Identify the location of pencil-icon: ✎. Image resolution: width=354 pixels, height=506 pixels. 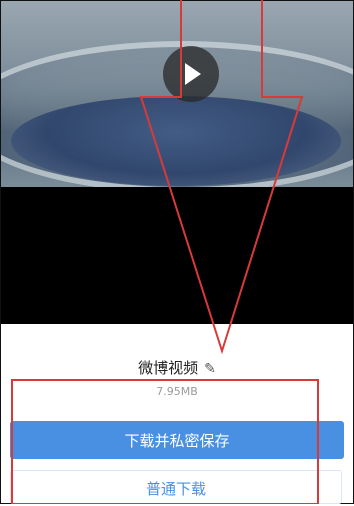
(210, 369).